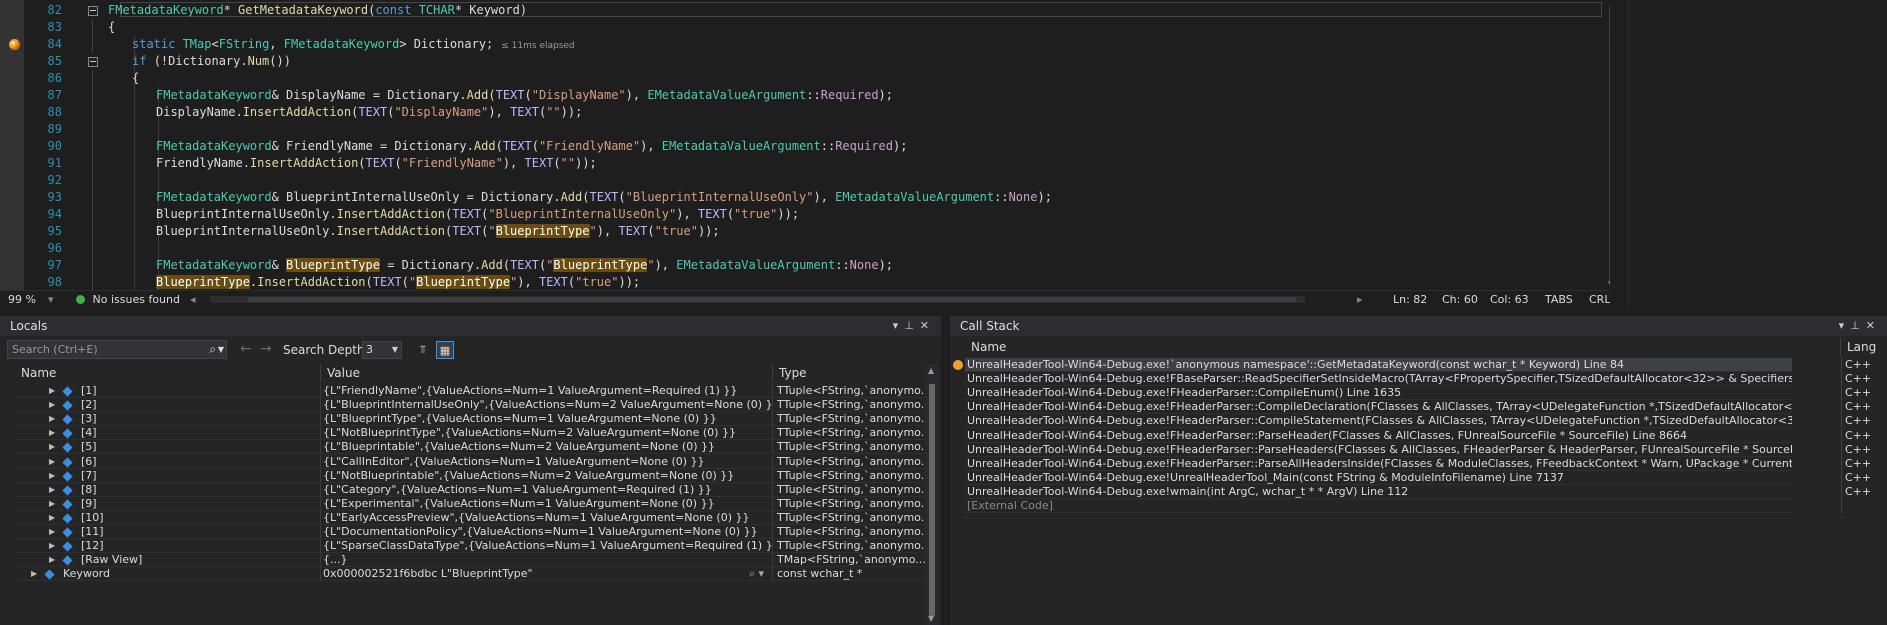  I want to click on search-icon: ⌕, so click(212, 349).